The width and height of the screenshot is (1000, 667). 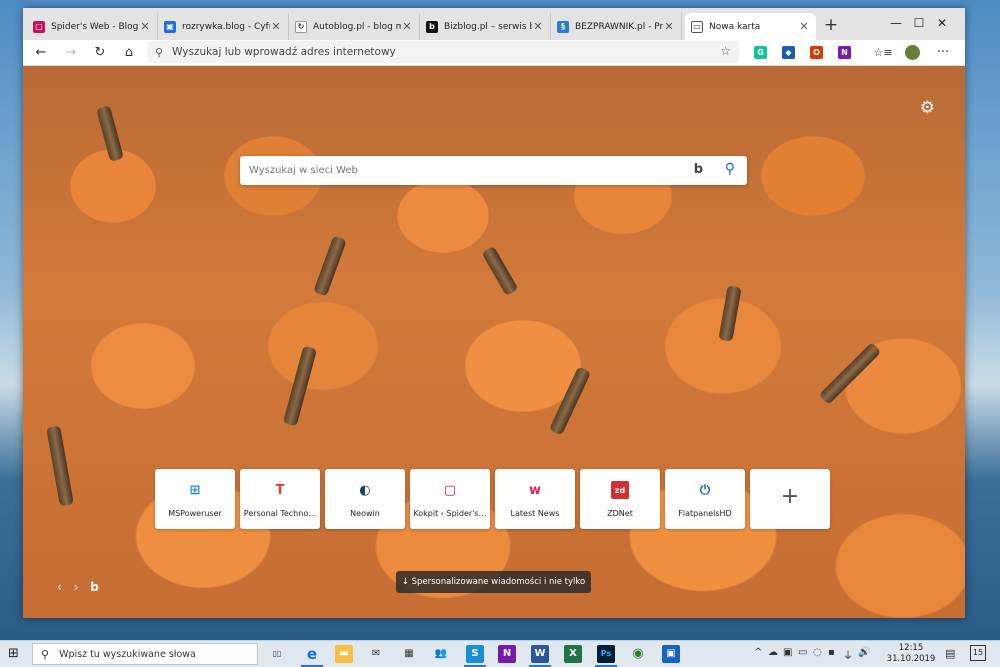 What do you see at coordinates (638, 654) in the screenshot?
I see `chrome-icon: ◉` at bounding box center [638, 654].